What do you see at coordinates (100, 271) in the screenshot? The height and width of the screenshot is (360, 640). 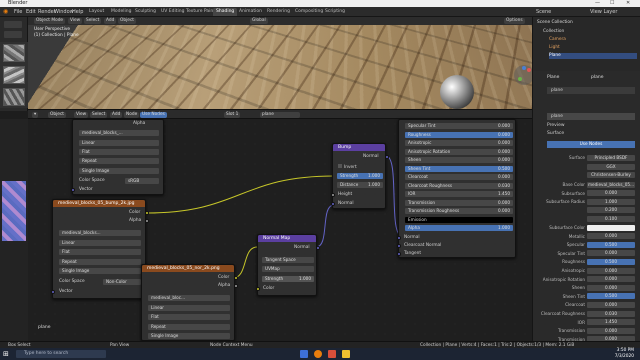 I see `source-dropdown: Single Image` at bounding box center [100, 271].